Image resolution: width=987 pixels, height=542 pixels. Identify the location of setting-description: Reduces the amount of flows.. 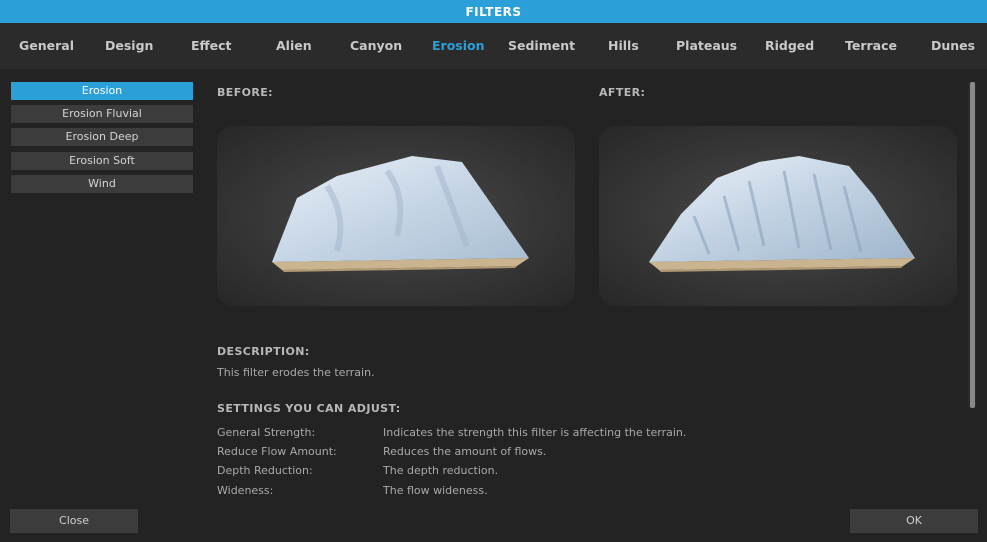
(465, 451).